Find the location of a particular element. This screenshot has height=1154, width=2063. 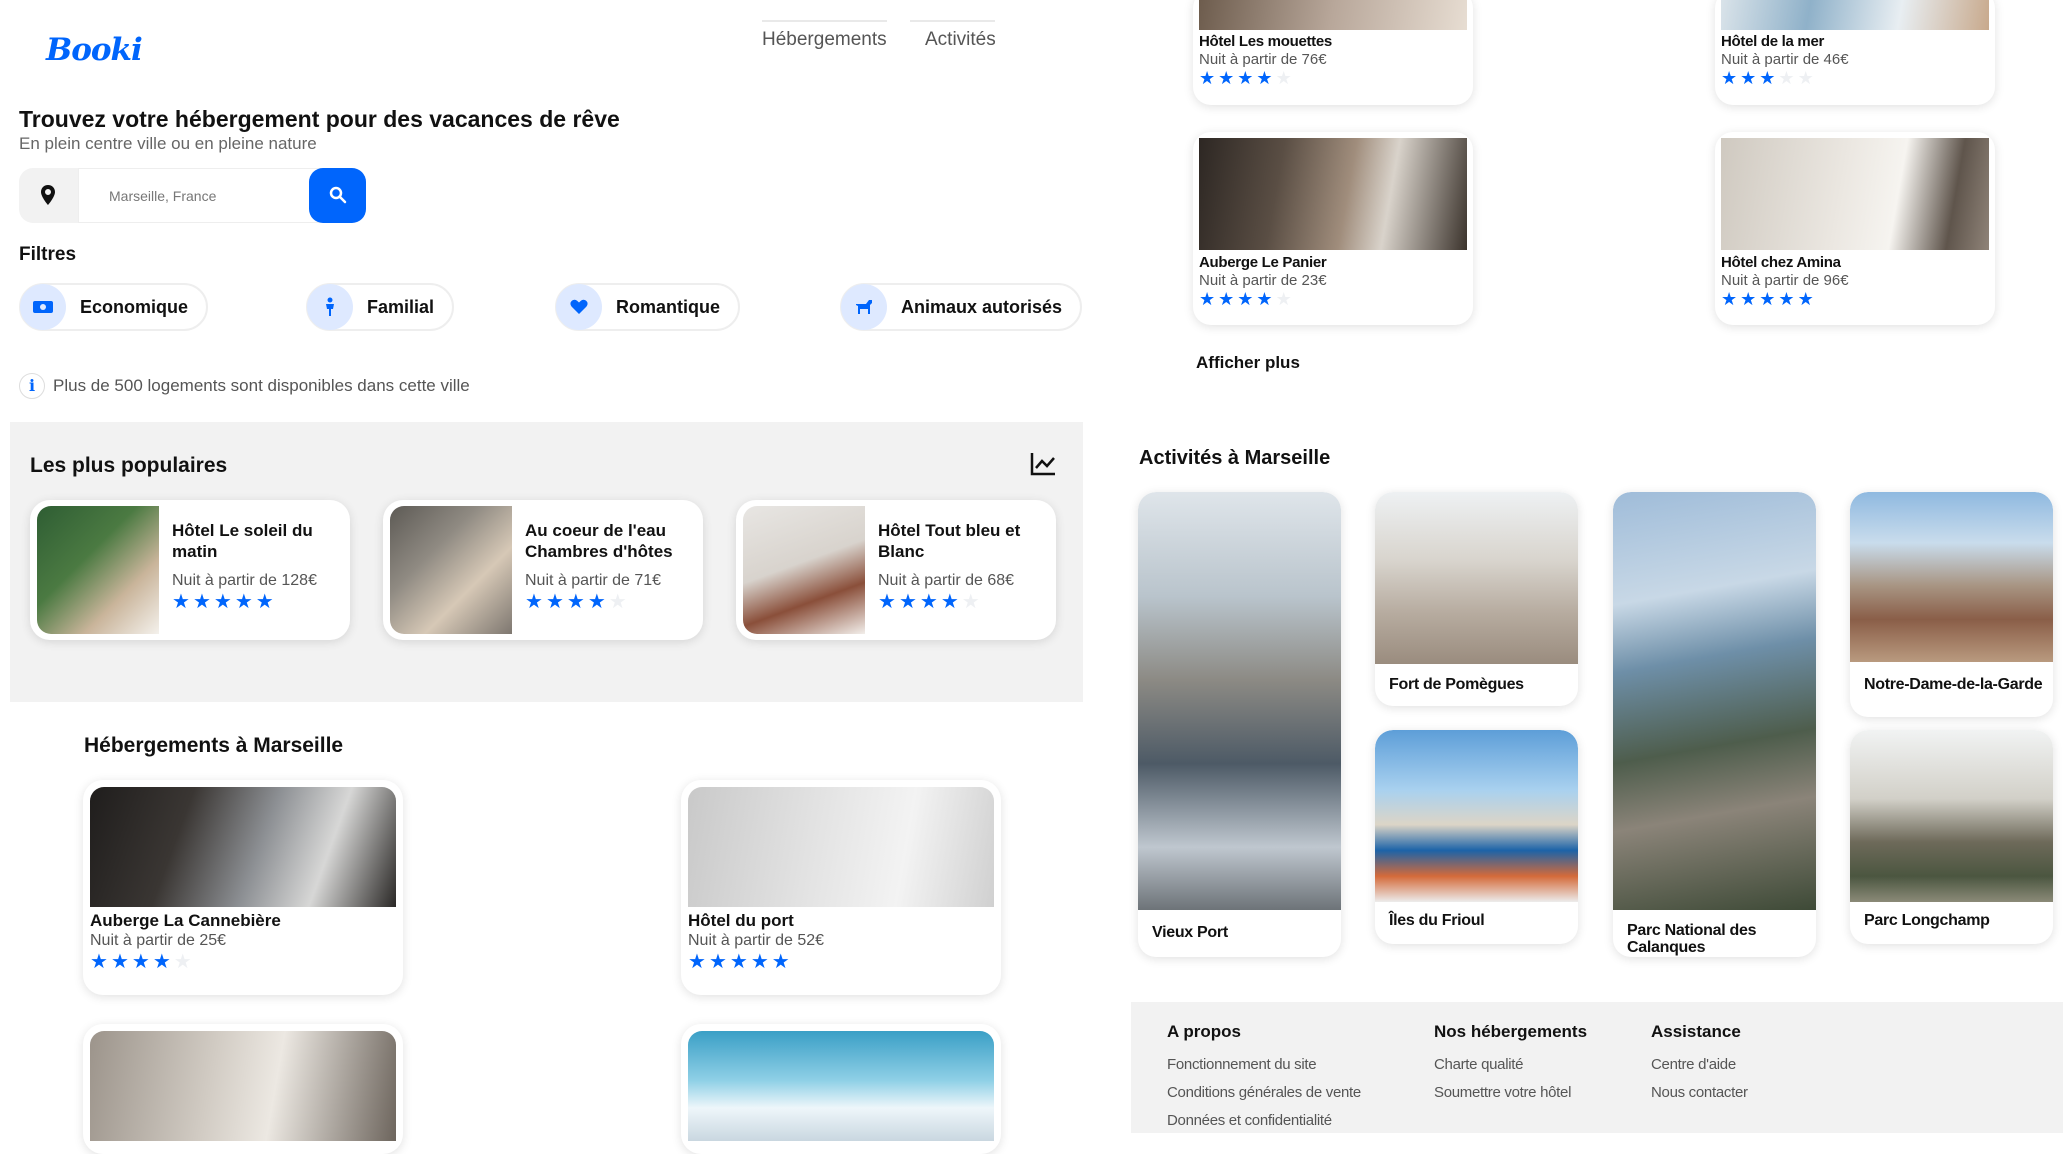

footer-link: Conditions générales de vente is located at coordinates (1264, 1092).